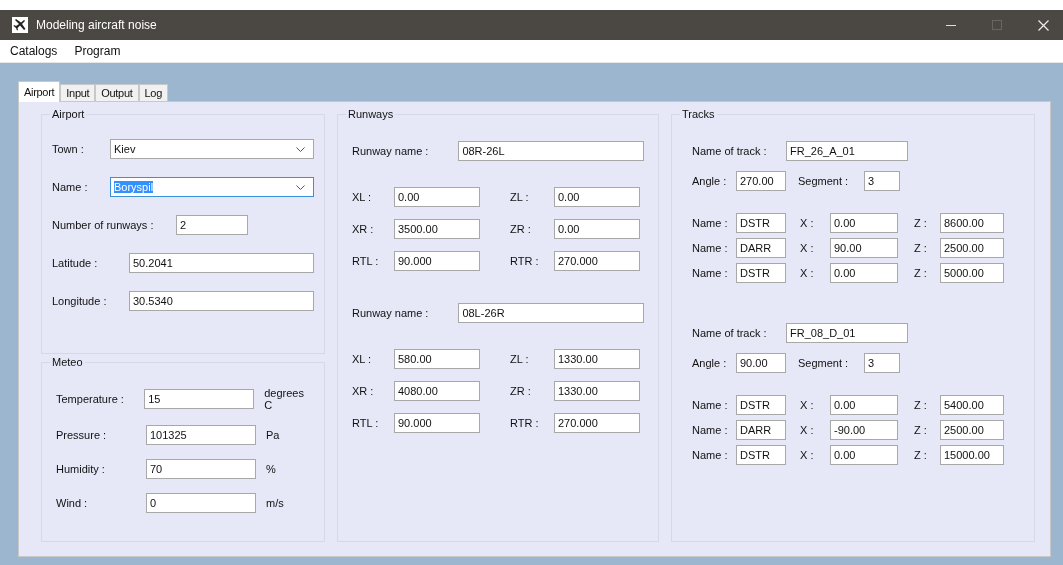 This screenshot has height=565, width=1063. I want to click on input-field: 5000.00, so click(972, 273).